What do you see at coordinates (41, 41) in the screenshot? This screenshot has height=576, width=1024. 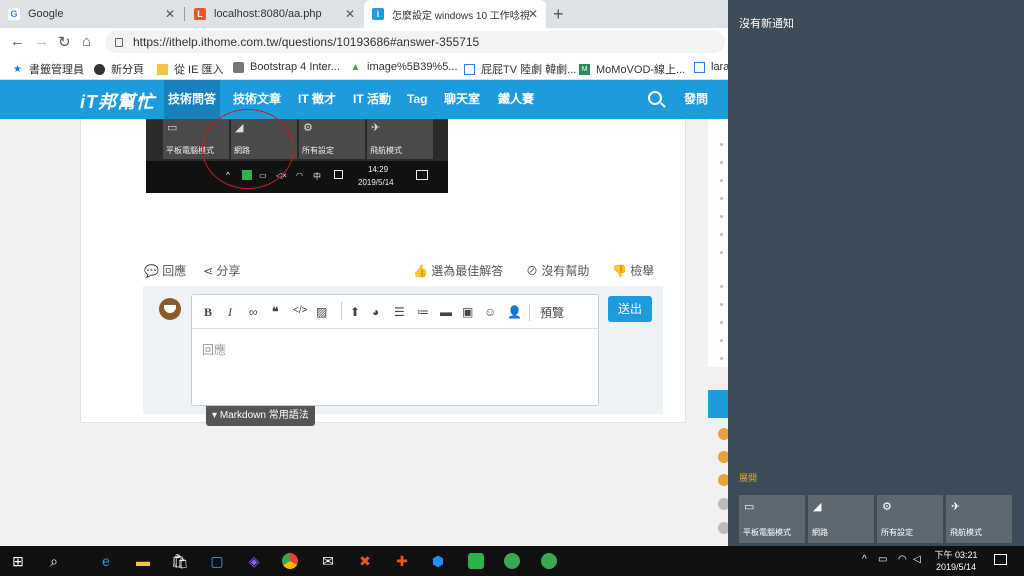 I see `forward-icon: →` at bounding box center [41, 41].